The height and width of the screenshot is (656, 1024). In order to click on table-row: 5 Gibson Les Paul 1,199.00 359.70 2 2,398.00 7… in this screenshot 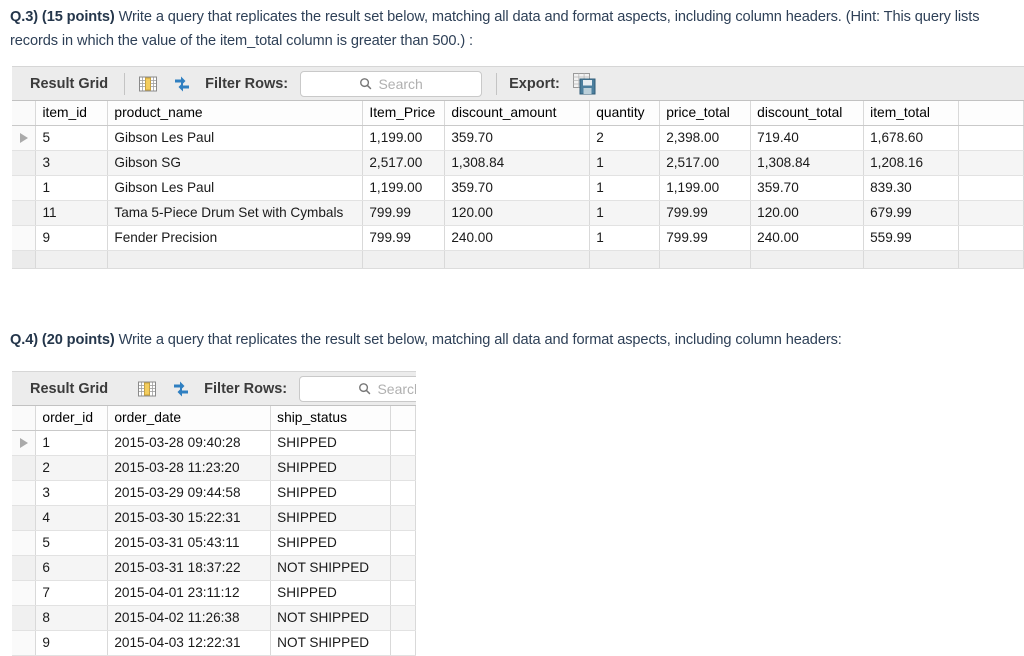, I will do `click(518, 138)`.